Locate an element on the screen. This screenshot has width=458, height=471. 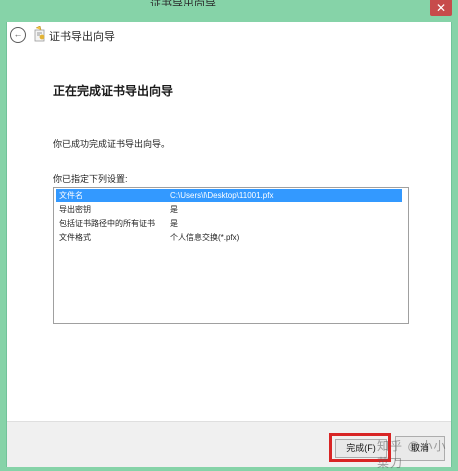
back-button: ← is located at coordinates (18, 35).